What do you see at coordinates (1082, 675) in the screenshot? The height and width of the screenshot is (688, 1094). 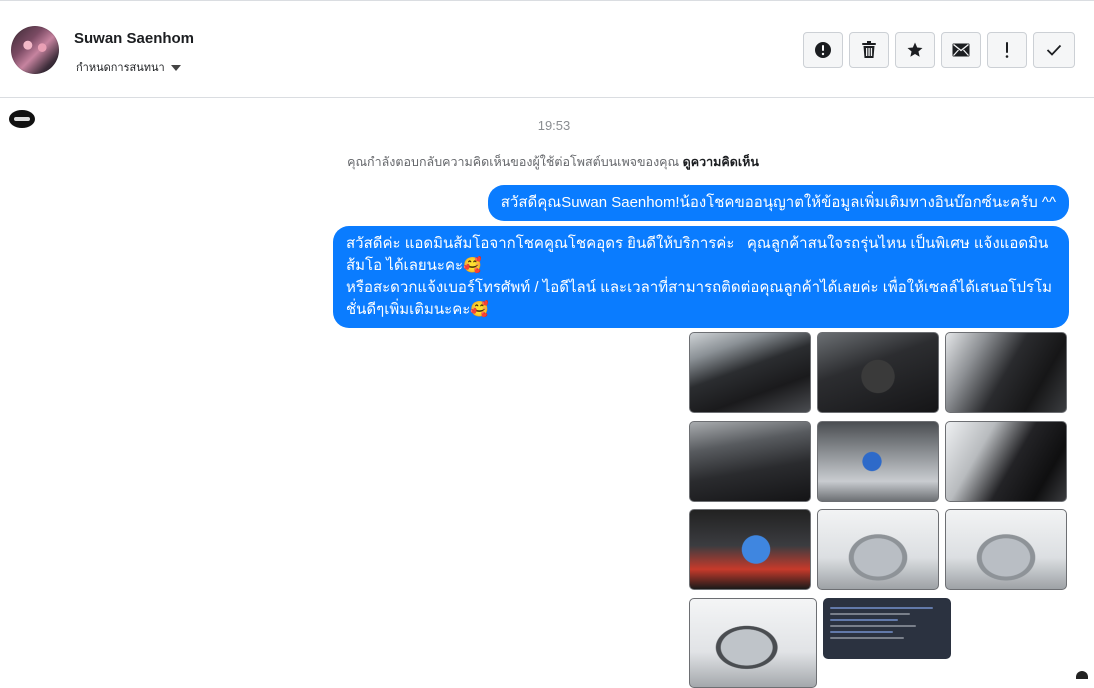 I see `scroll-indicator` at bounding box center [1082, 675].